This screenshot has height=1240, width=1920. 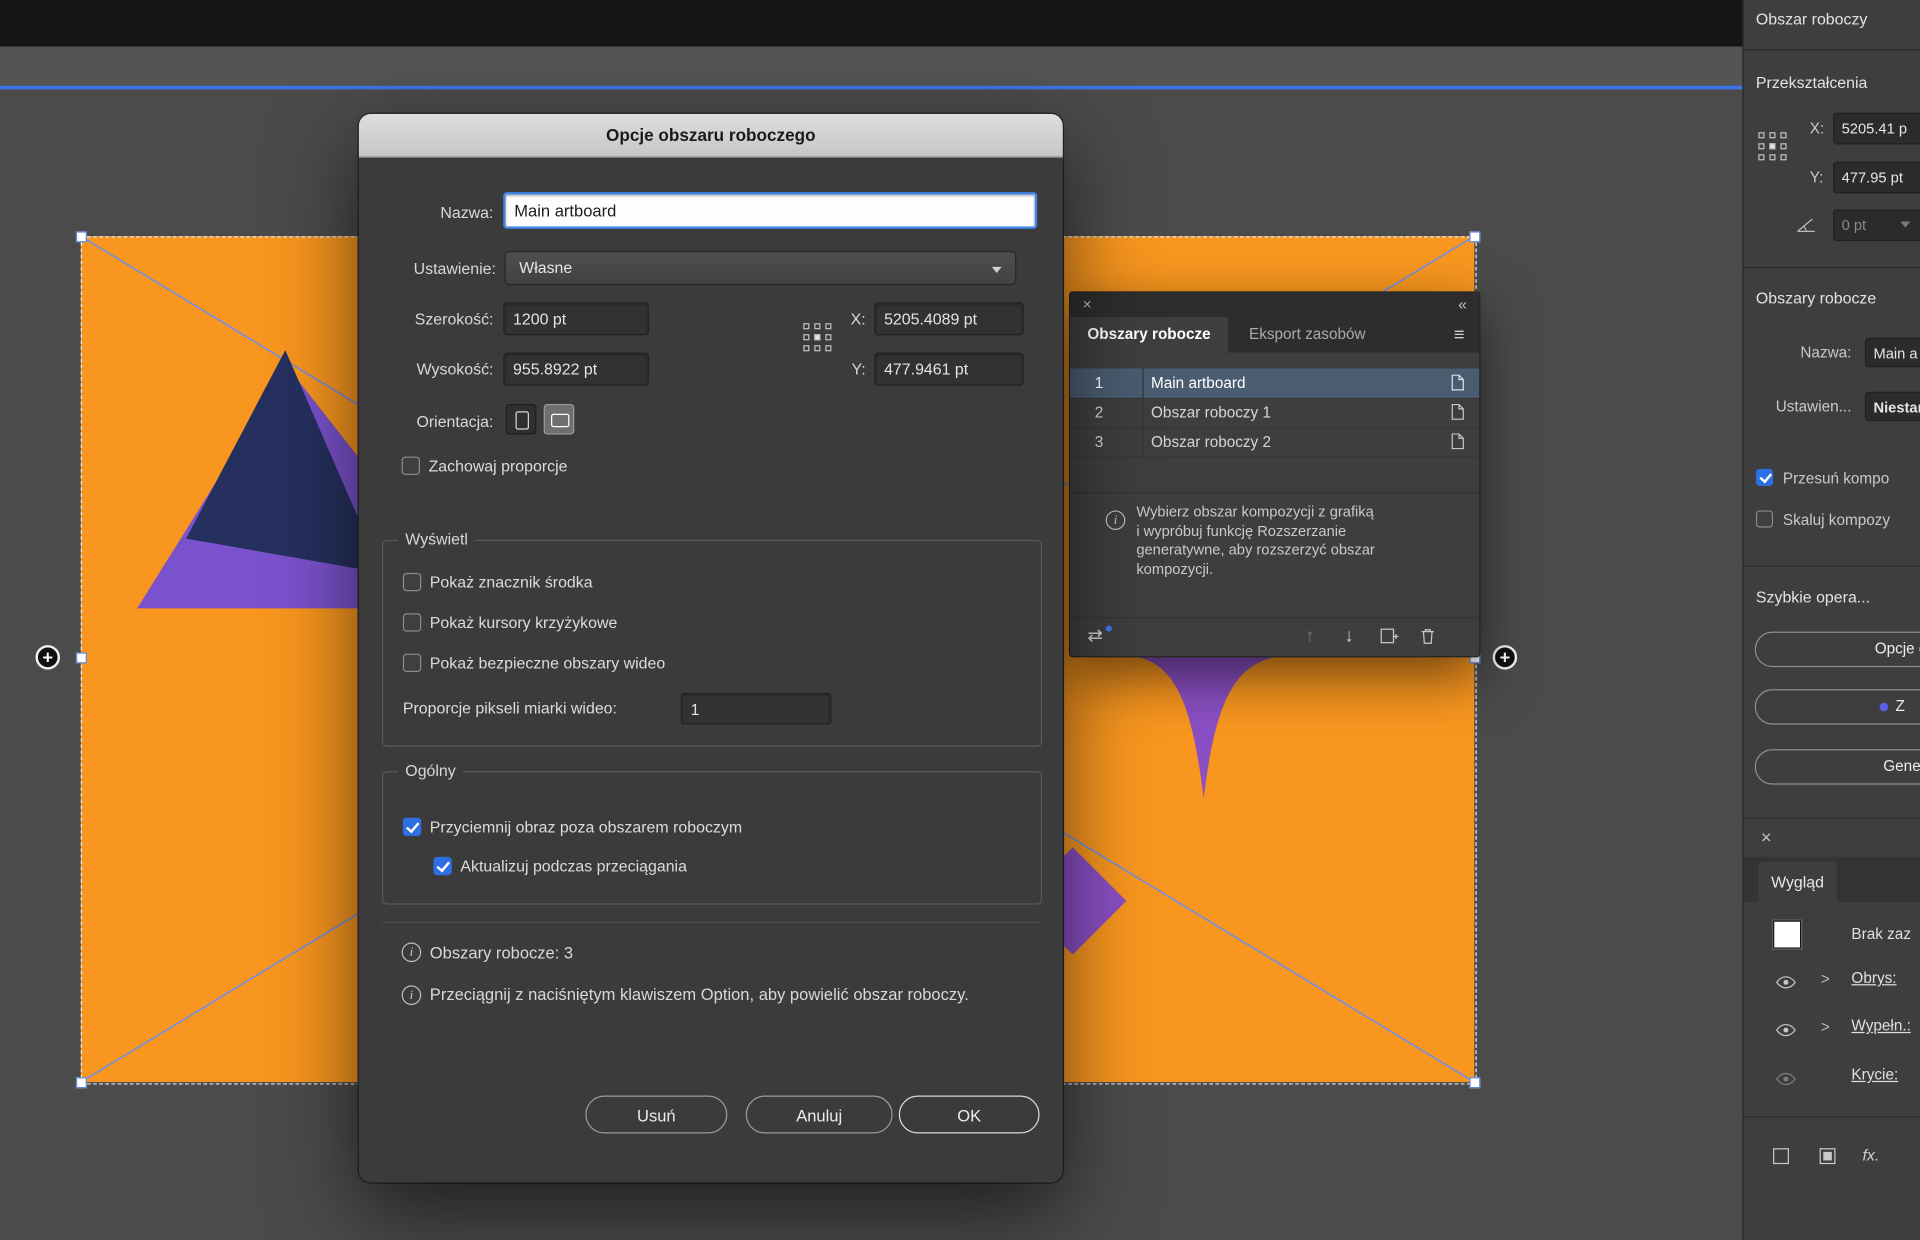 What do you see at coordinates (756, 708) in the screenshot?
I see `ratio-input` at bounding box center [756, 708].